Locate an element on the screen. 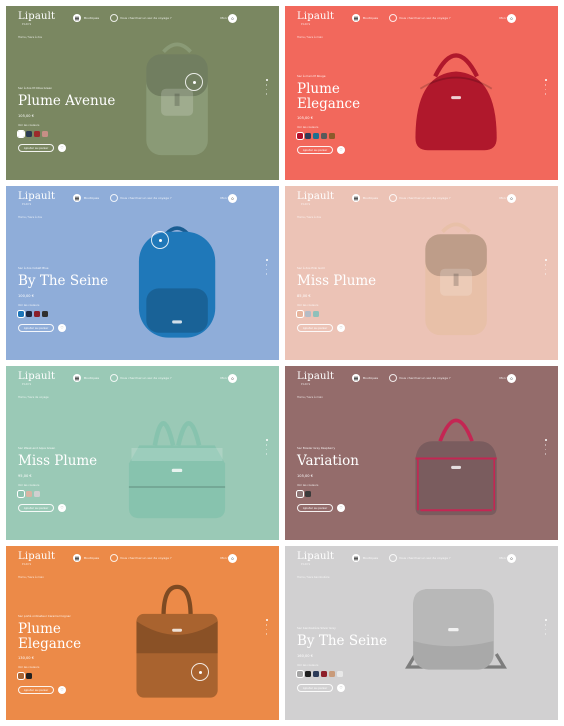 The width and height of the screenshot is (564, 726). breadcrumb: Home / Sacs à dos is located at coordinates (30, 37).